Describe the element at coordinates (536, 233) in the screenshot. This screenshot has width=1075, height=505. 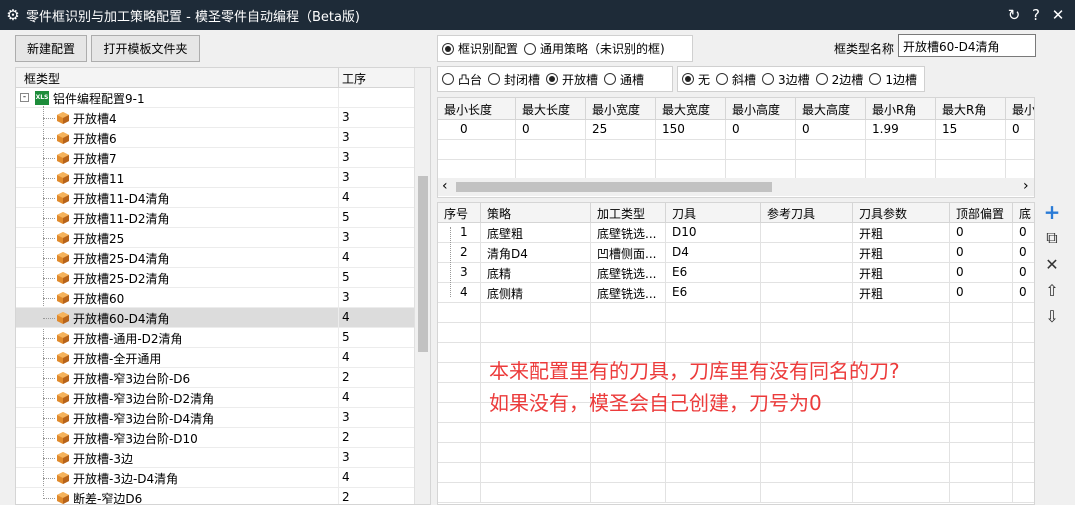
I see `strategy-cell: 底壁粗` at that location.